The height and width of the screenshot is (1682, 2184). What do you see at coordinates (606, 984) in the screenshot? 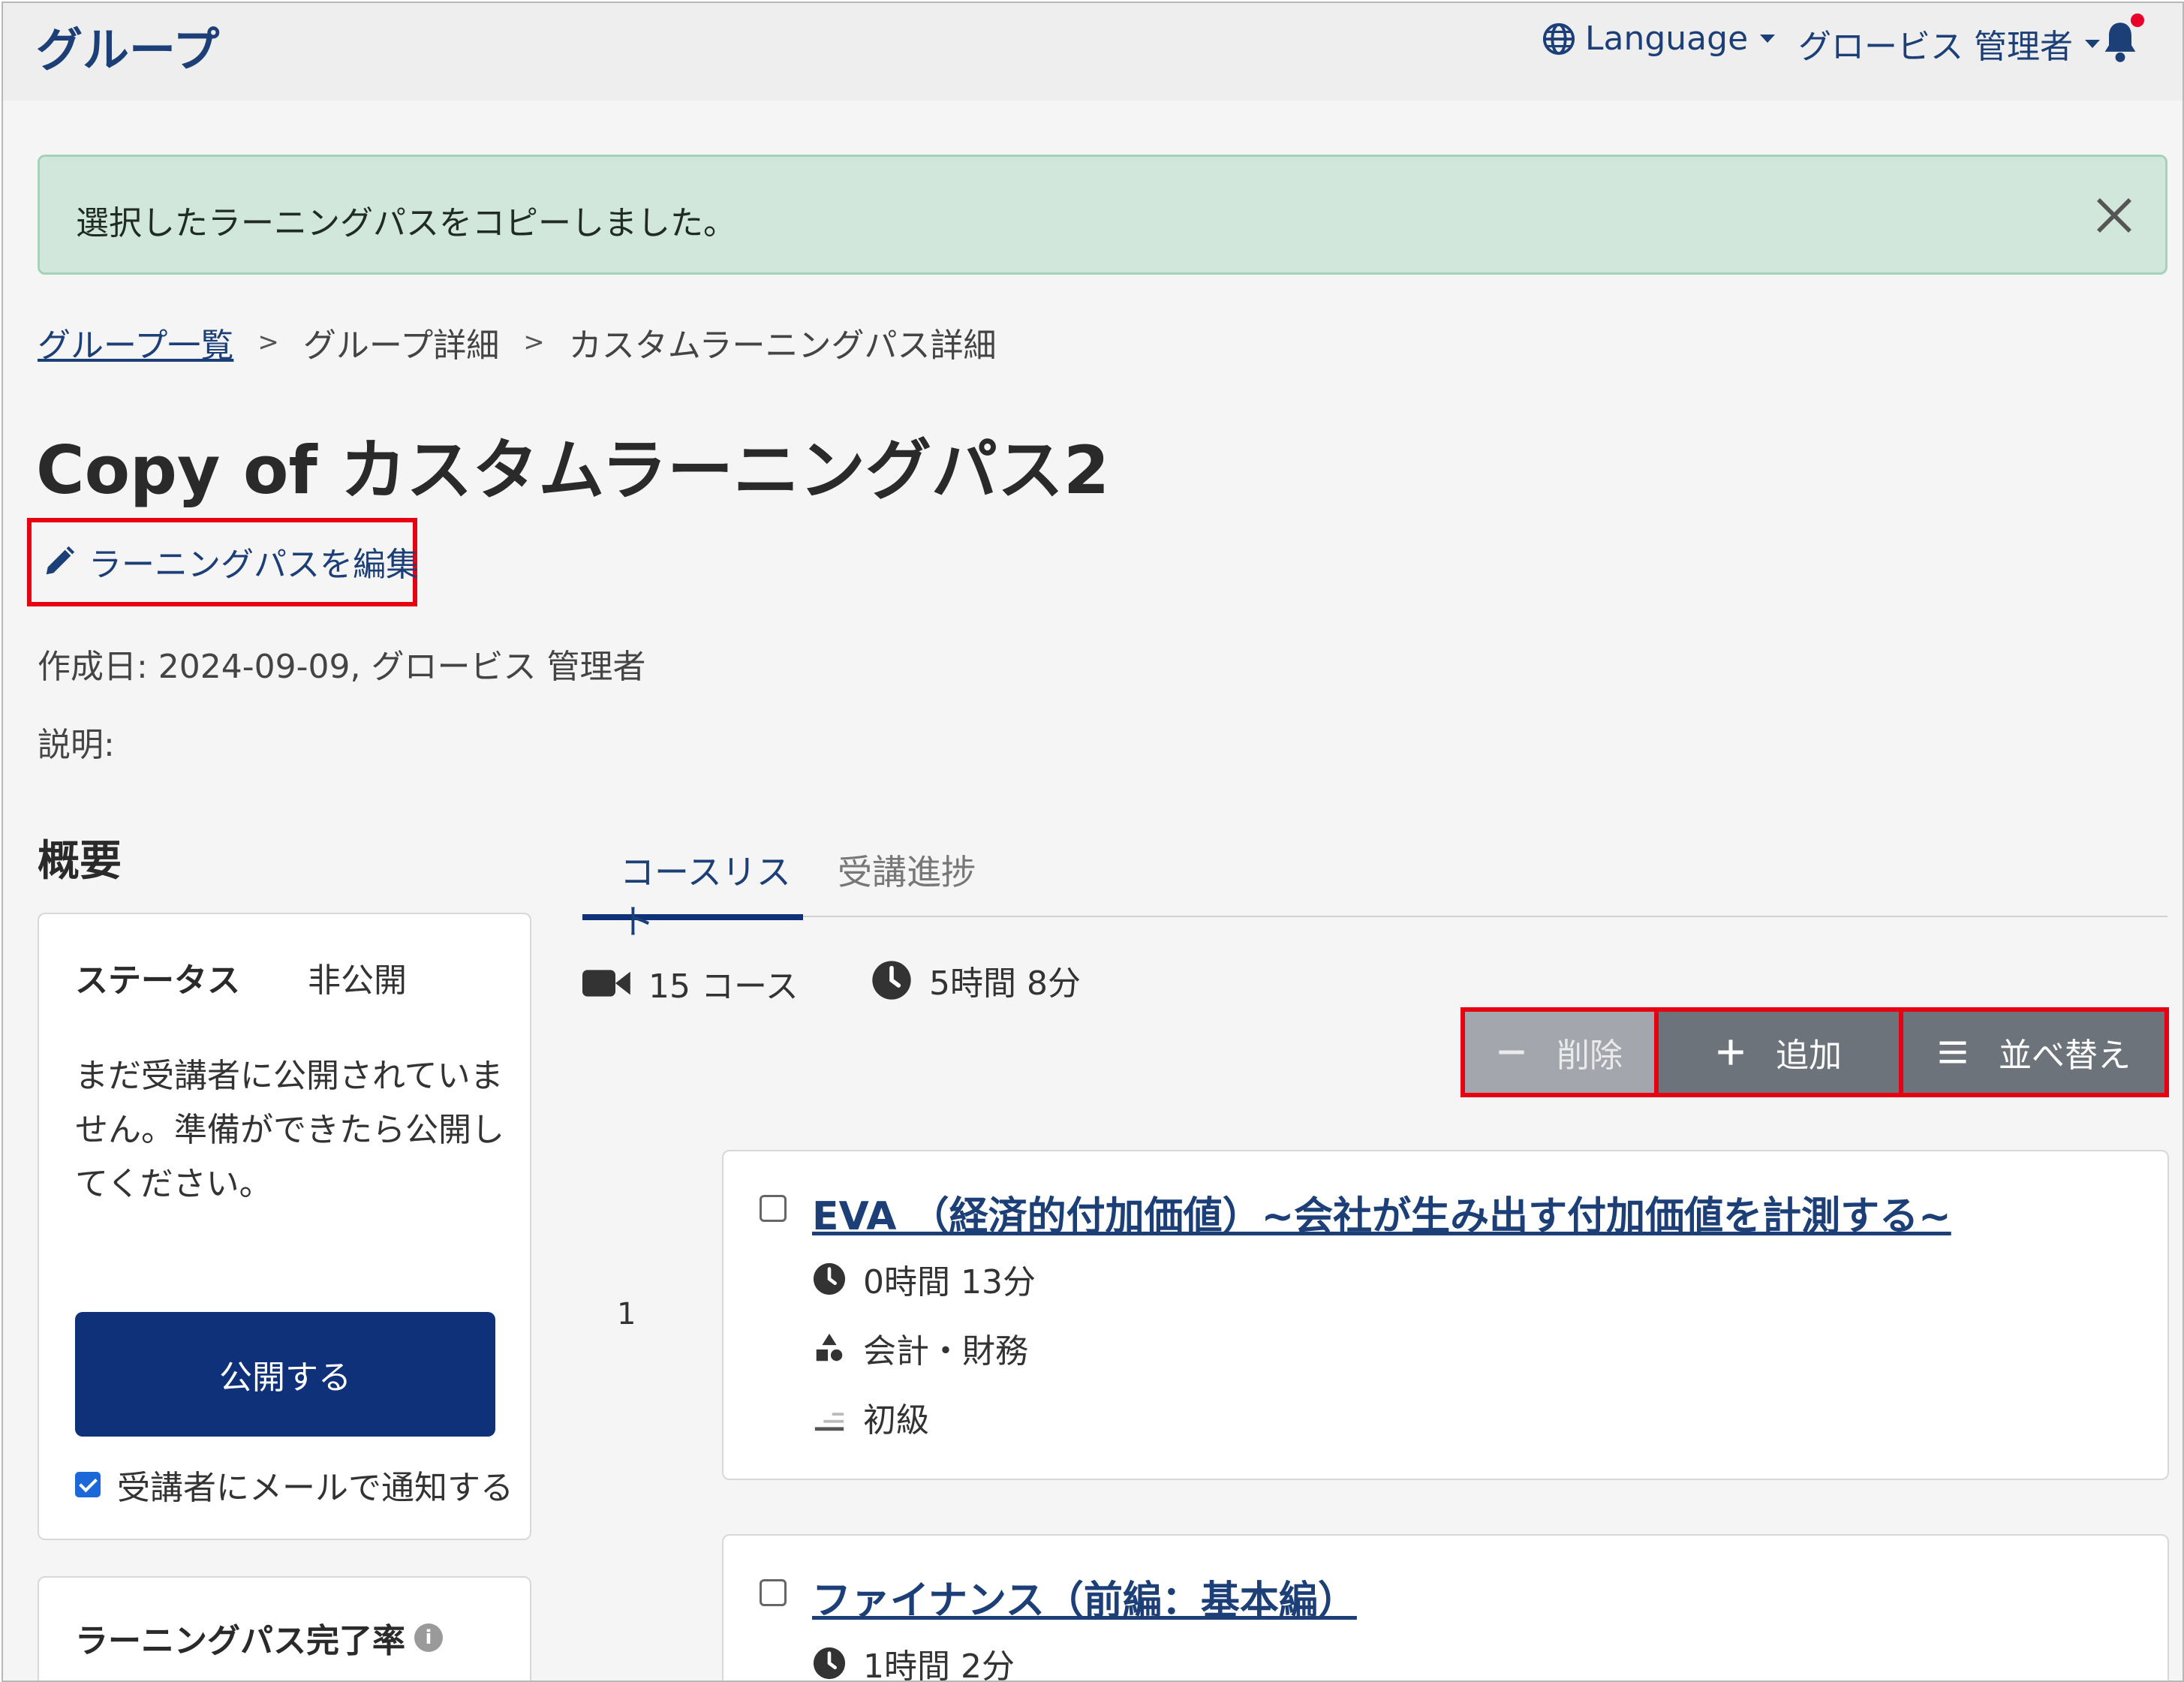
I see `video-camera-icon` at bounding box center [606, 984].